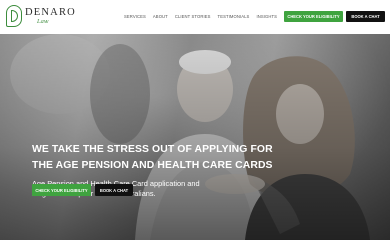  Describe the element at coordinates (43, 21) in the screenshot. I see `brand-tagline: Law` at that location.